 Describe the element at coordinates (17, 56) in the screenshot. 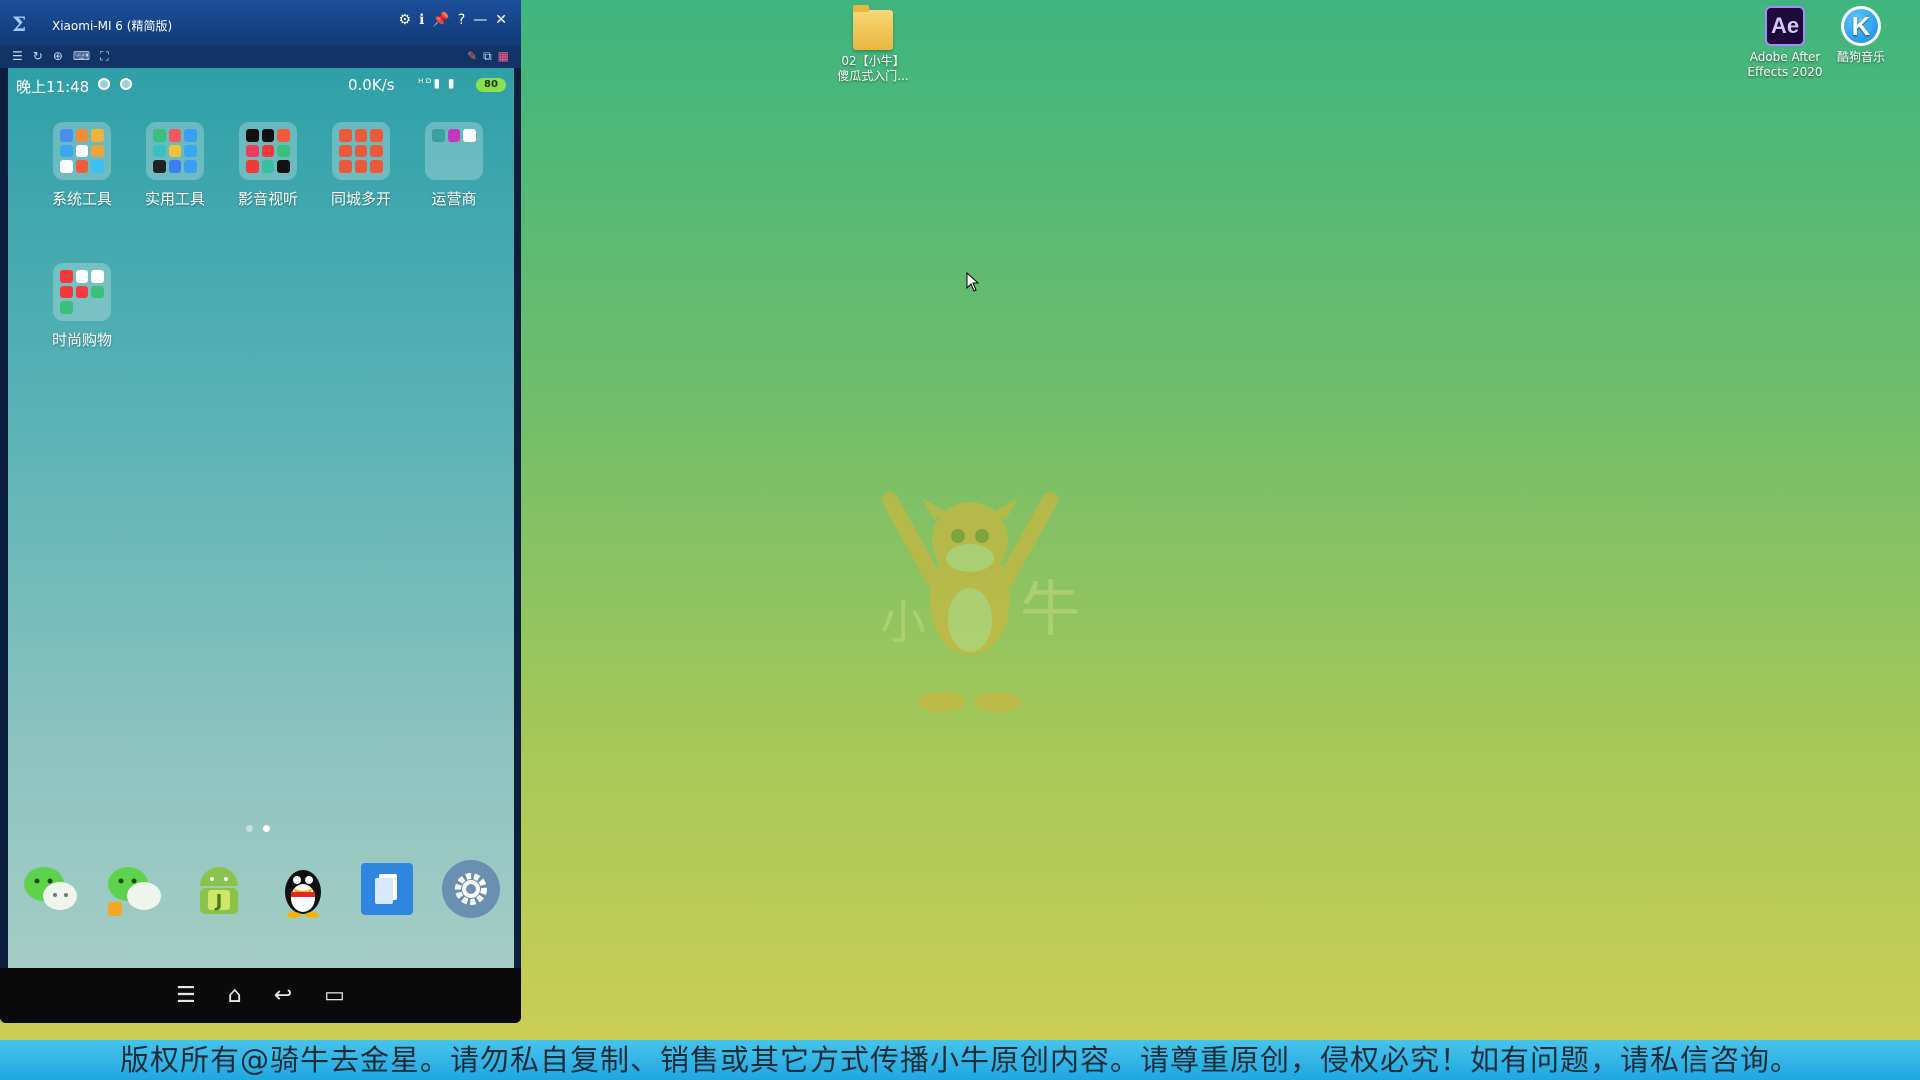

I see `menu-icon: ☰` at that location.